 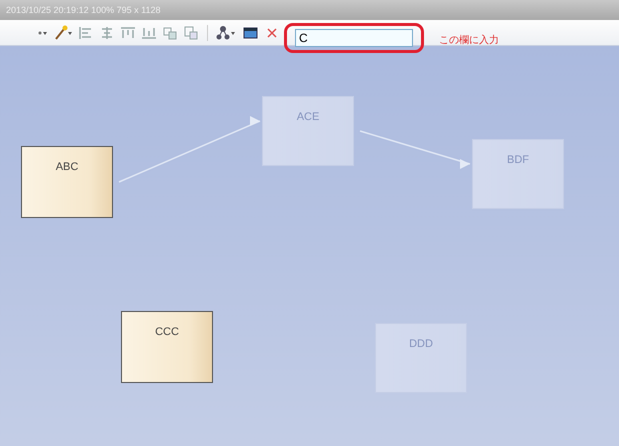 What do you see at coordinates (86, 33) in the screenshot?
I see `align-left-icon` at bounding box center [86, 33].